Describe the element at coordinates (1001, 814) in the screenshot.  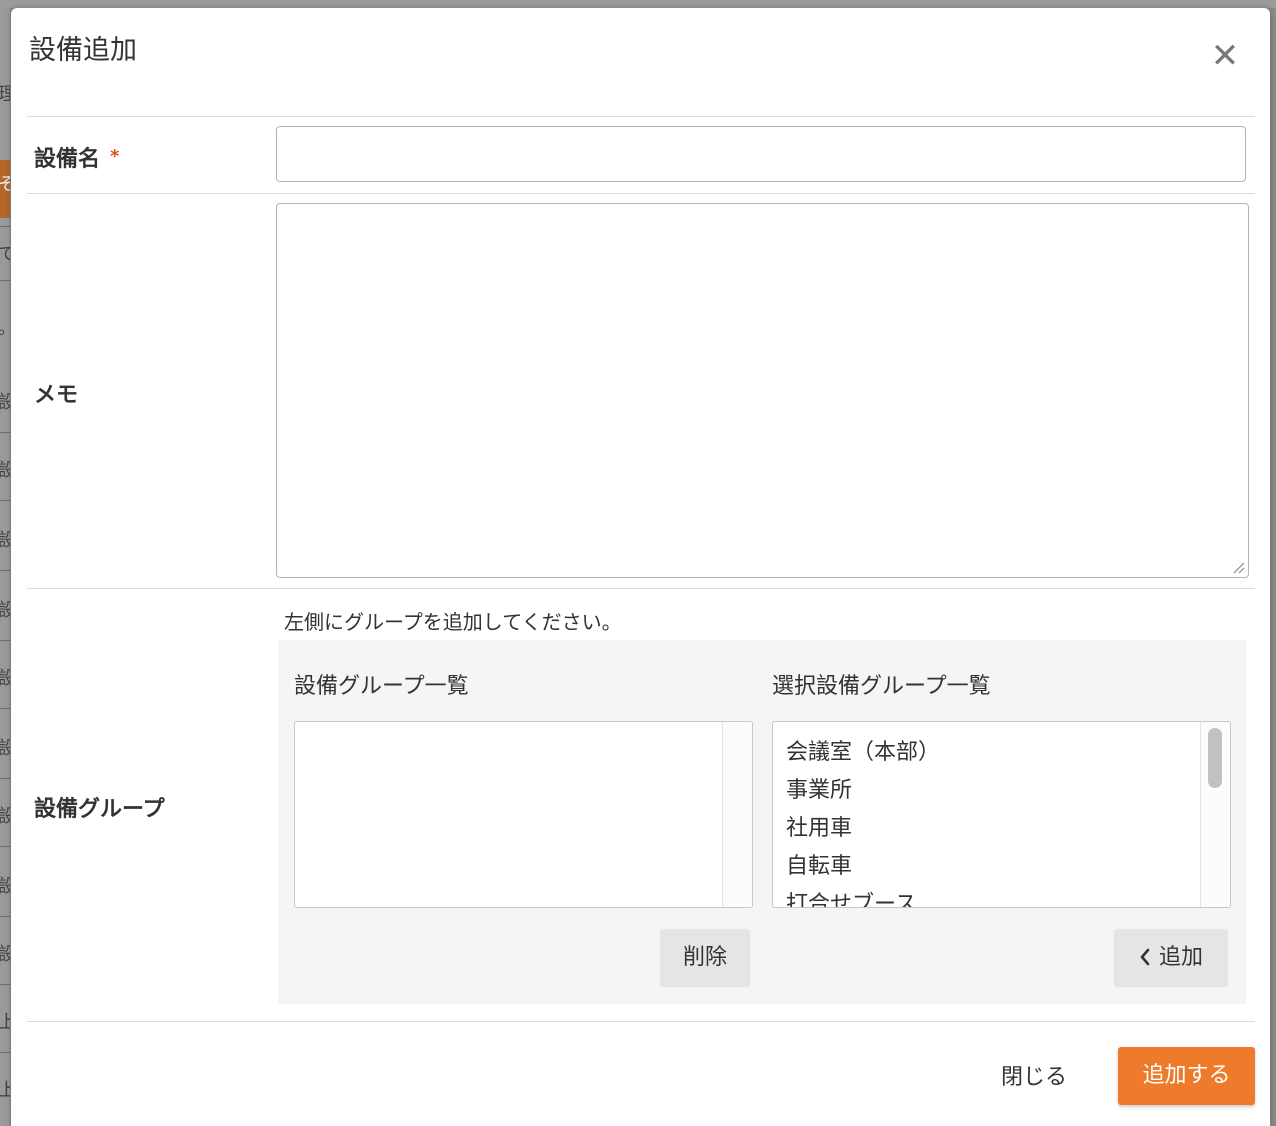
I see `selected-groups-list: 会議室（本部） 事業所 社用車 自転車 打合せブース` at that location.